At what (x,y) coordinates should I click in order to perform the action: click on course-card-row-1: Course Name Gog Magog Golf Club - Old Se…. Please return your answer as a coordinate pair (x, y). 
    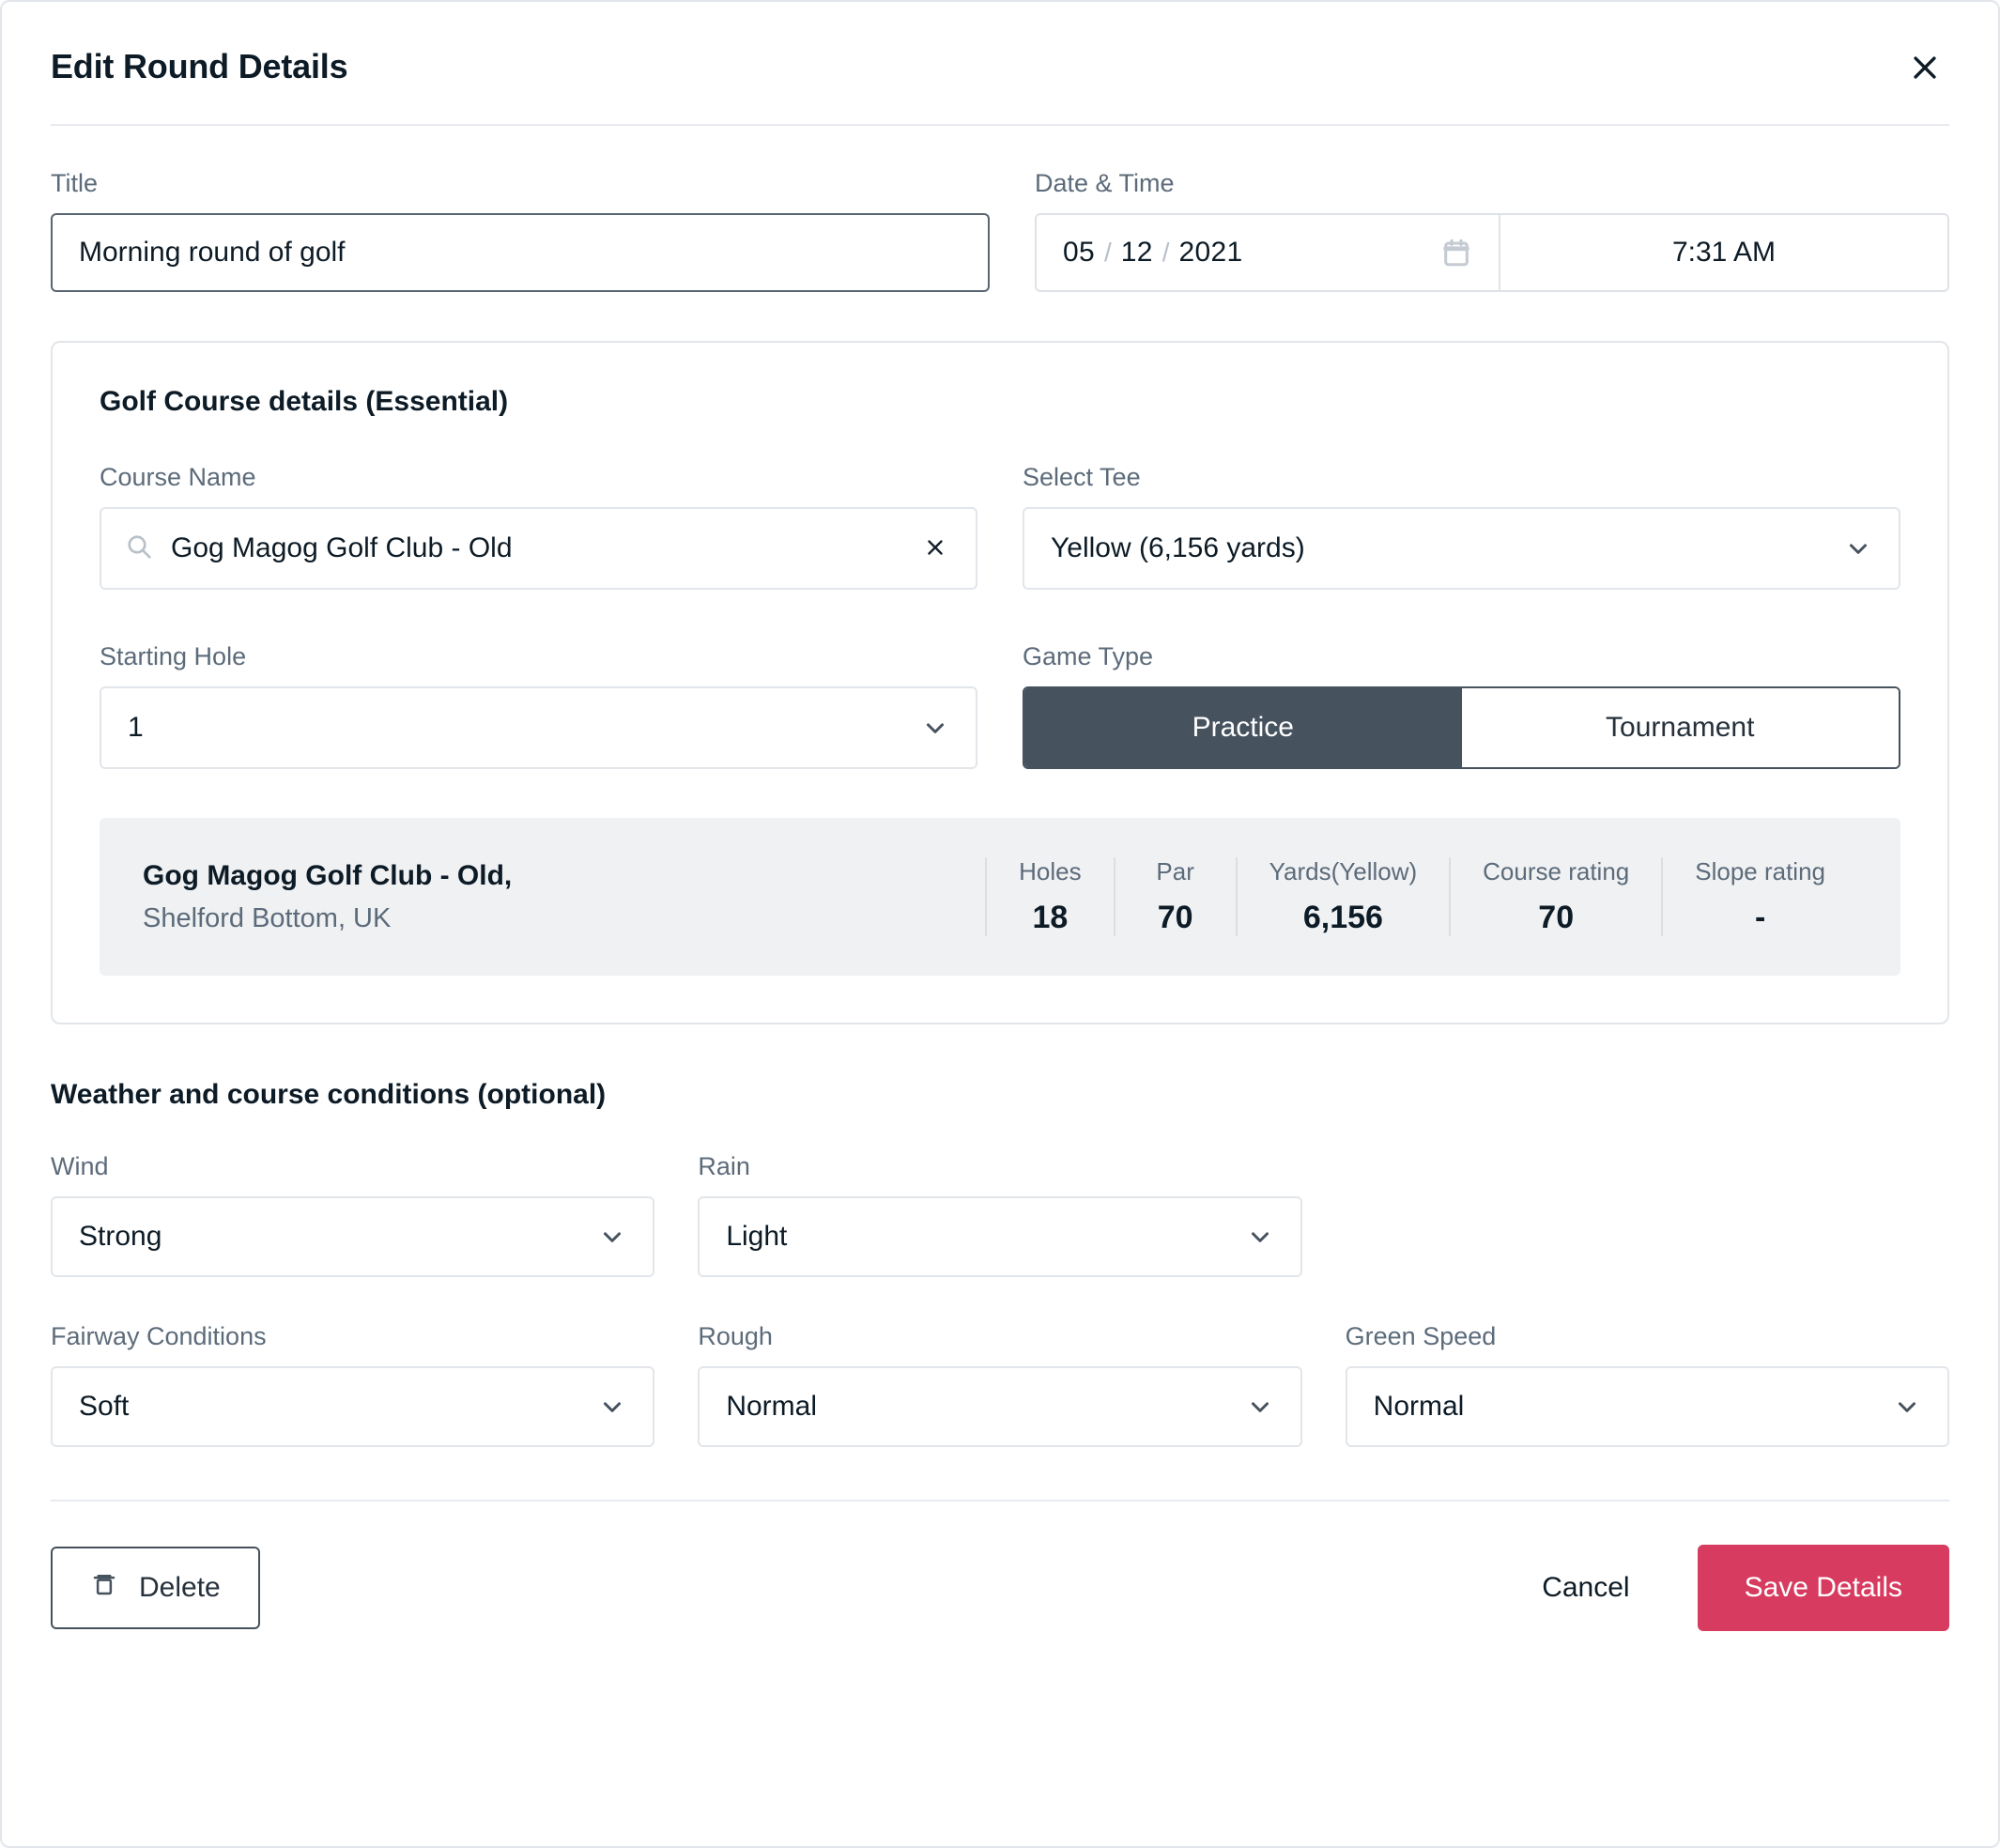
    Looking at the image, I should click on (1000, 526).